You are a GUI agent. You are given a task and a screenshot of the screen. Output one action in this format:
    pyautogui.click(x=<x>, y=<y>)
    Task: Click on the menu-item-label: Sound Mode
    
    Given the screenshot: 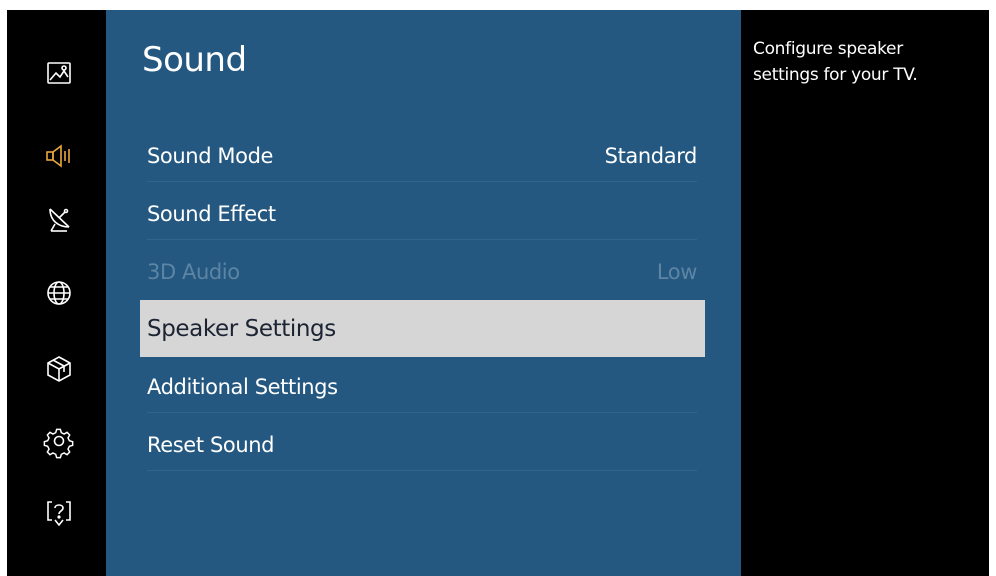 What is the action you would take?
    pyautogui.click(x=210, y=156)
    